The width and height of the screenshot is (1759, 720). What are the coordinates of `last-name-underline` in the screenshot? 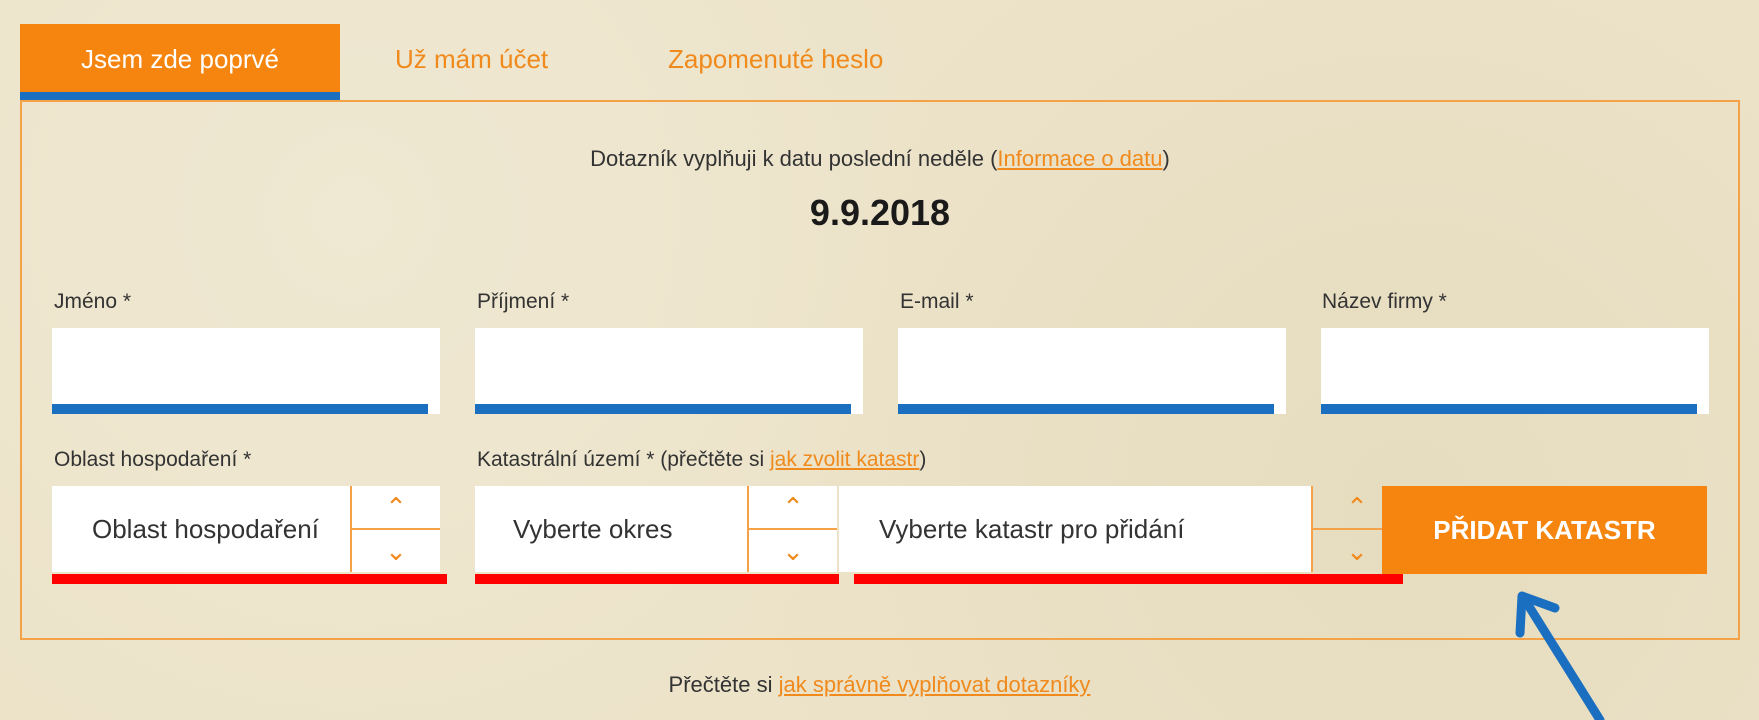 It's located at (663, 409).